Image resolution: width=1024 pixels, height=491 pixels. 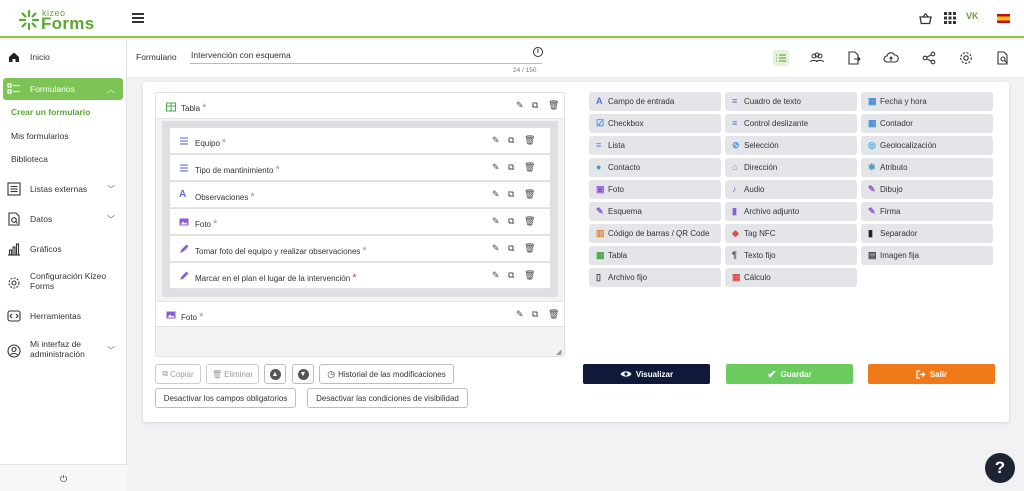 I want to click on basket-icon, so click(x=925, y=18).